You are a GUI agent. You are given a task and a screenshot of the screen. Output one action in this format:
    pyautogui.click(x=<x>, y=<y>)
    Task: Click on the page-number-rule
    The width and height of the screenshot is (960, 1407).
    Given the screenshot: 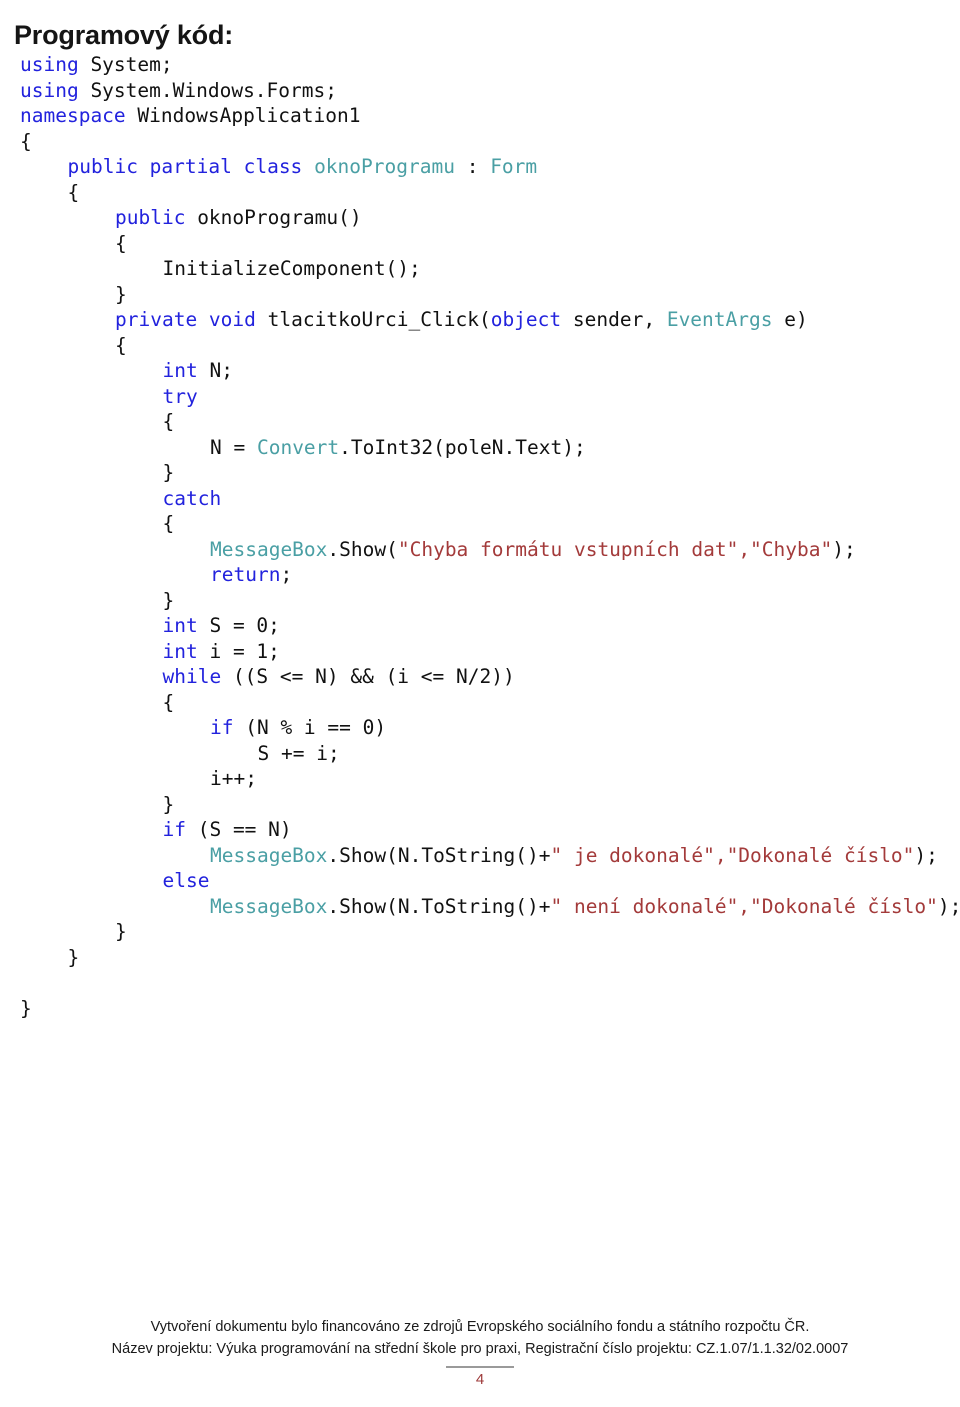 What is the action you would take?
    pyautogui.click(x=480, y=1367)
    